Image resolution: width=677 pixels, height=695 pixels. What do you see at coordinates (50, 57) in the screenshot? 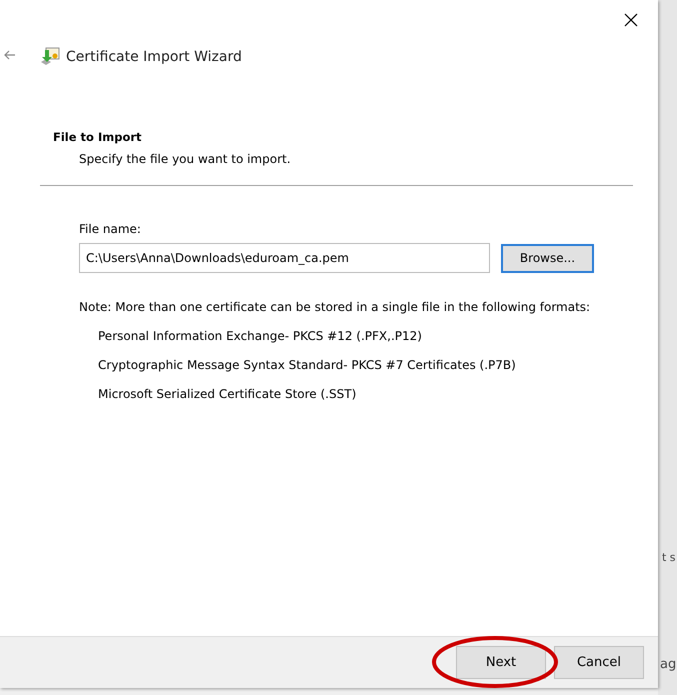
I see `certificate-icon` at bounding box center [50, 57].